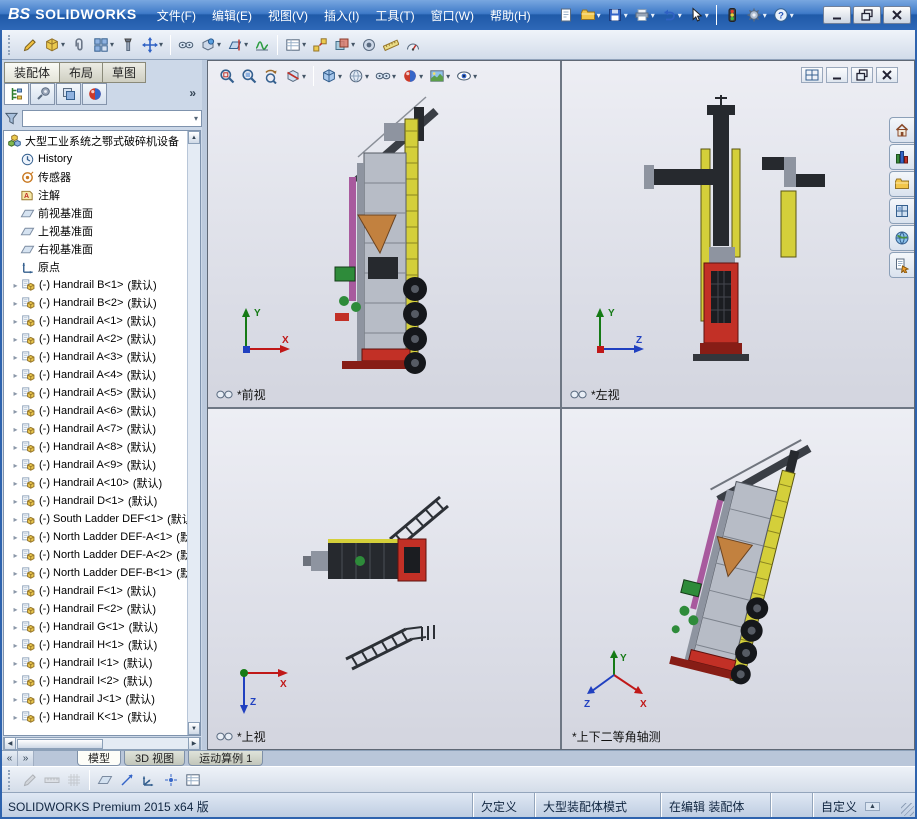 This screenshot has width=917, height=819. Describe the element at coordinates (439, 76) in the screenshot. I see `apply-scene-button: ▾` at that location.